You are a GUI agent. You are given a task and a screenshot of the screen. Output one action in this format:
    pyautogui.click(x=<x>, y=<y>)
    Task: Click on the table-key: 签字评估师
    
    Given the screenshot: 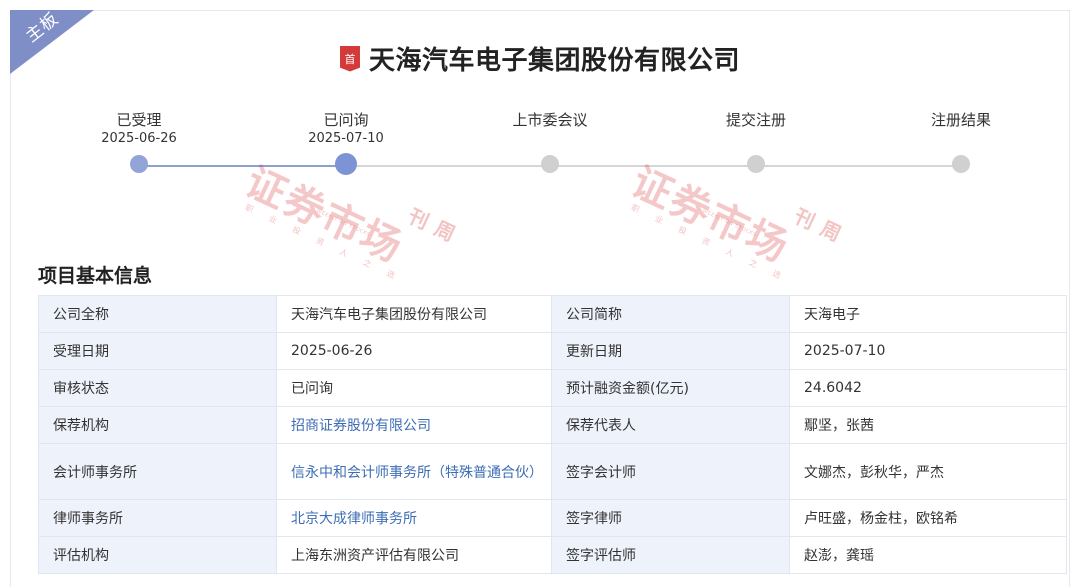 What is the action you would take?
    pyautogui.click(x=670, y=555)
    